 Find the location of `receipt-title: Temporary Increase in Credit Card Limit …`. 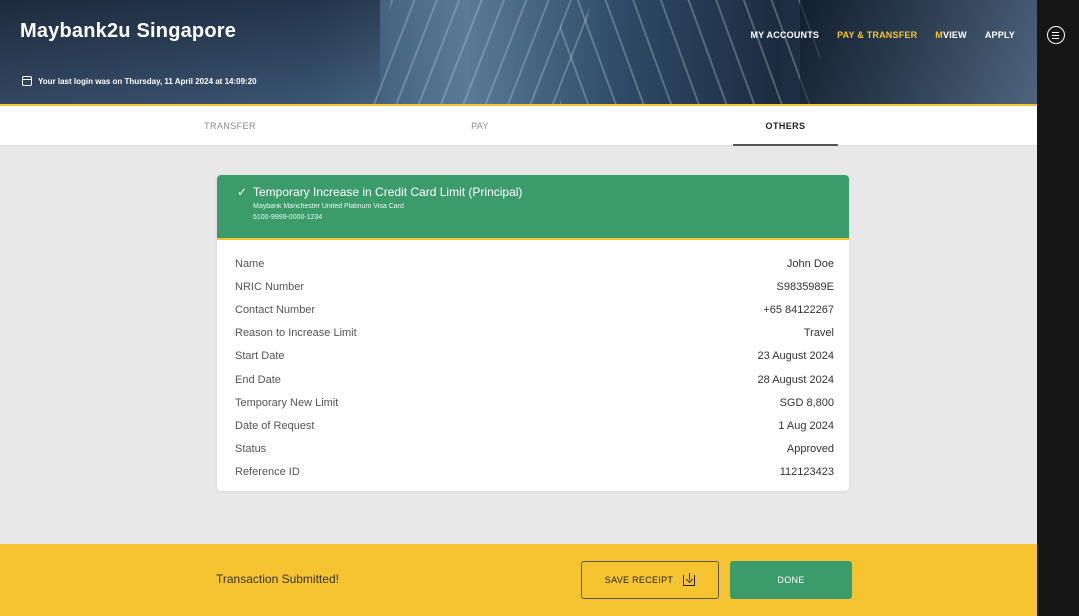

receipt-title: Temporary Increase in Credit Card Limit … is located at coordinates (388, 192).